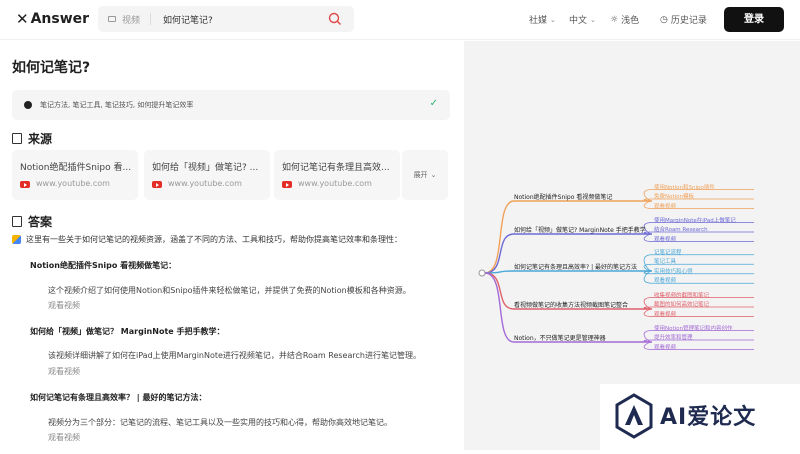 Image resolution: width=800 pixels, height=454 pixels. I want to click on social-menu-label: 社媒, so click(538, 21).